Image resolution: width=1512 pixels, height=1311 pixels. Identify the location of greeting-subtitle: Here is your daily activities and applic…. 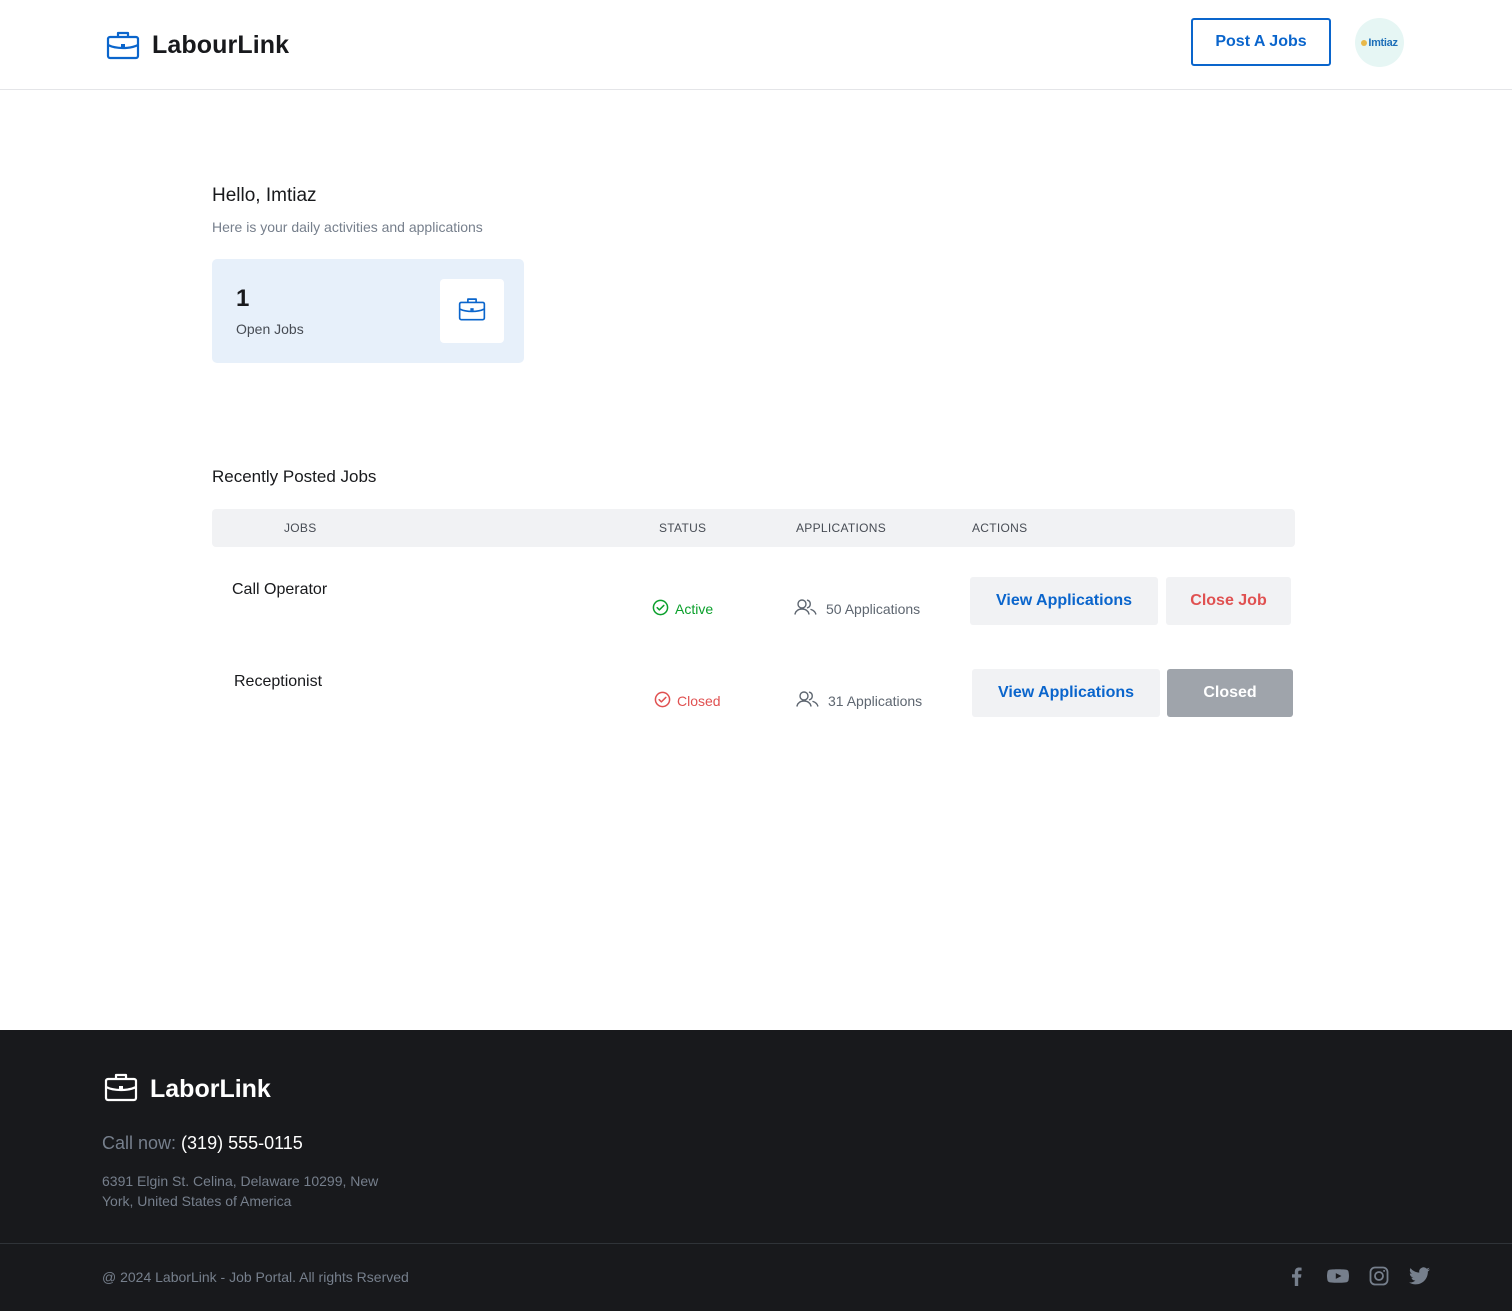
(347, 227).